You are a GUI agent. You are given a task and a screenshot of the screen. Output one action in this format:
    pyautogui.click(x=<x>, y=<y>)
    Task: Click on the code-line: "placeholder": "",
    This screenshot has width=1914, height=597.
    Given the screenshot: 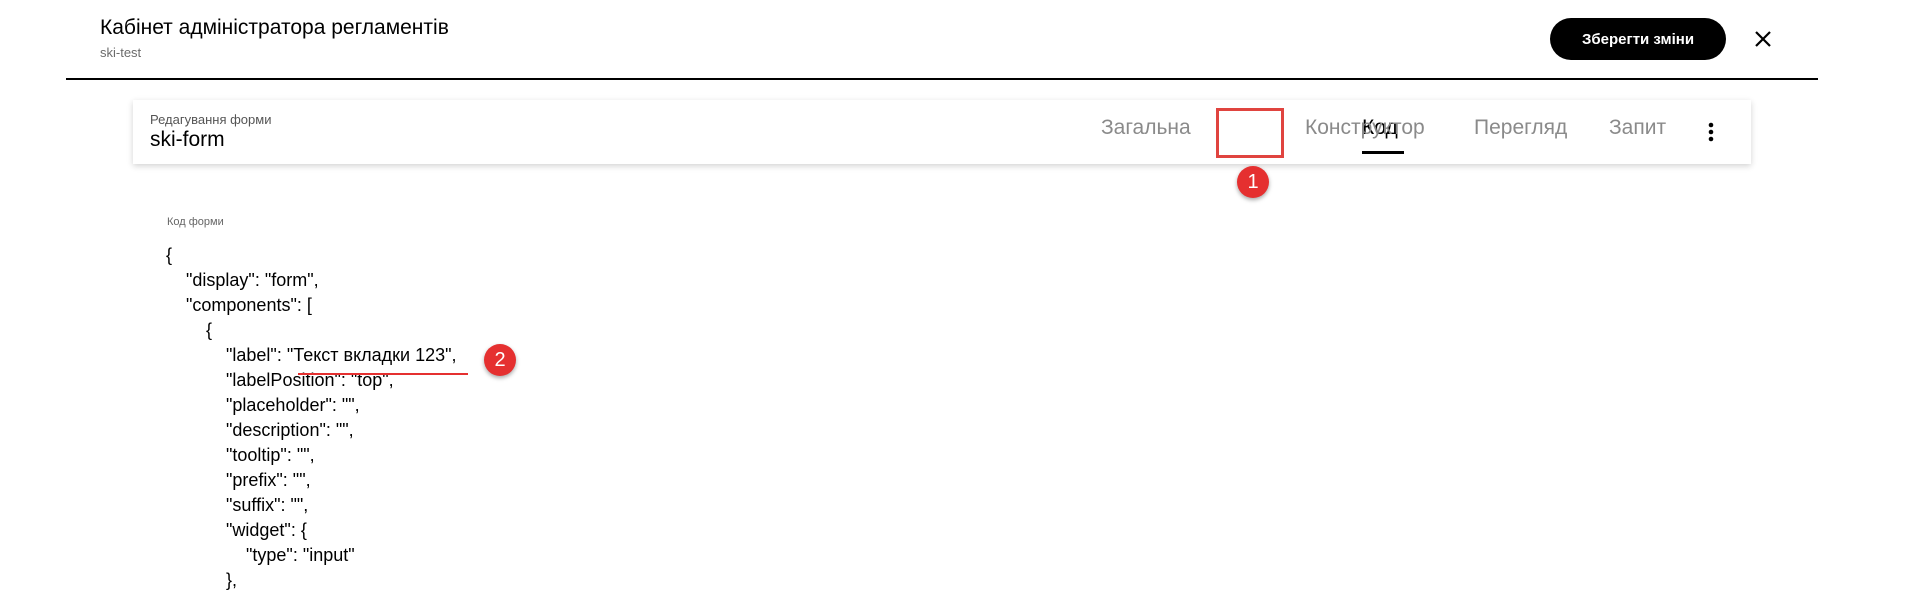 What is the action you would take?
    pyautogui.click(x=263, y=405)
    